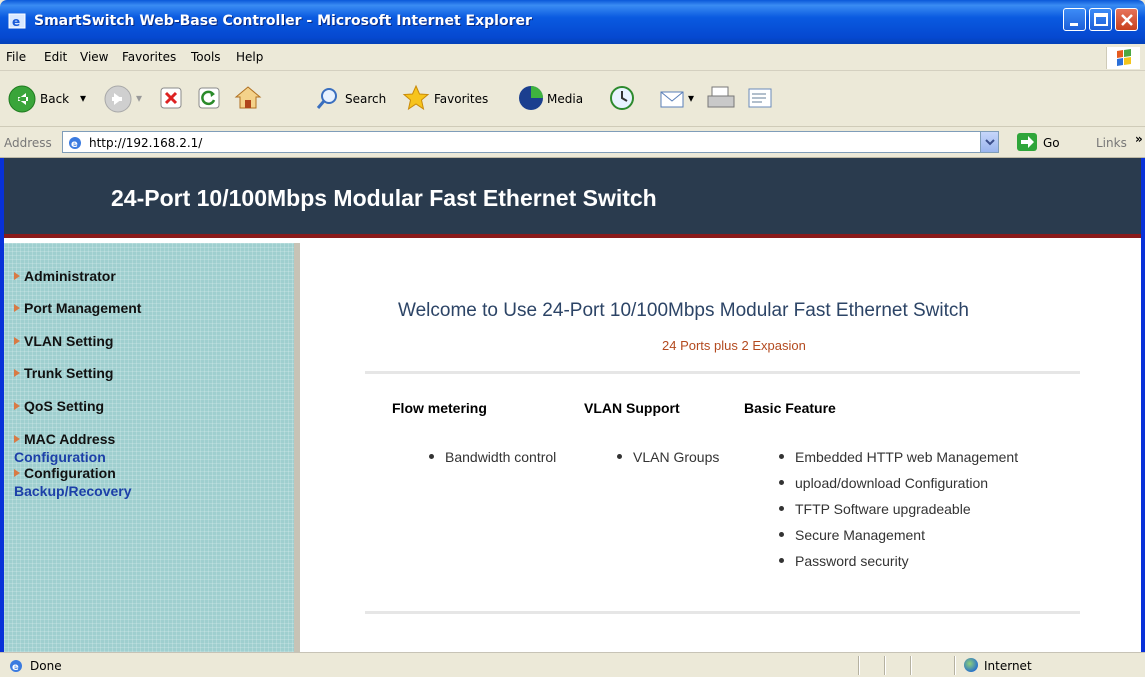  What do you see at coordinates (16, 57) in the screenshot?
I see `menu-file: File` at bounding box center [16, 57].